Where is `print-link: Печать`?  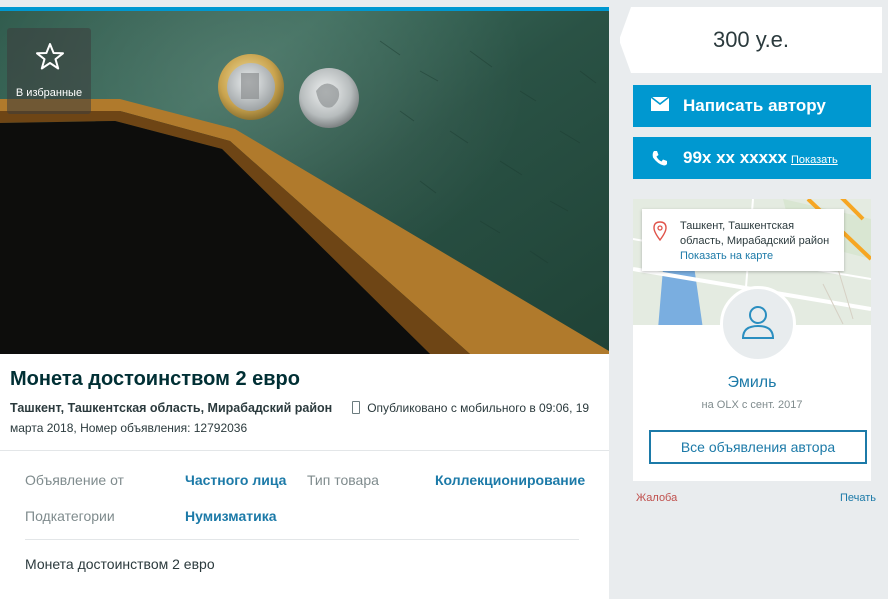 print-link: Печать is located at coordinates (858, 498).